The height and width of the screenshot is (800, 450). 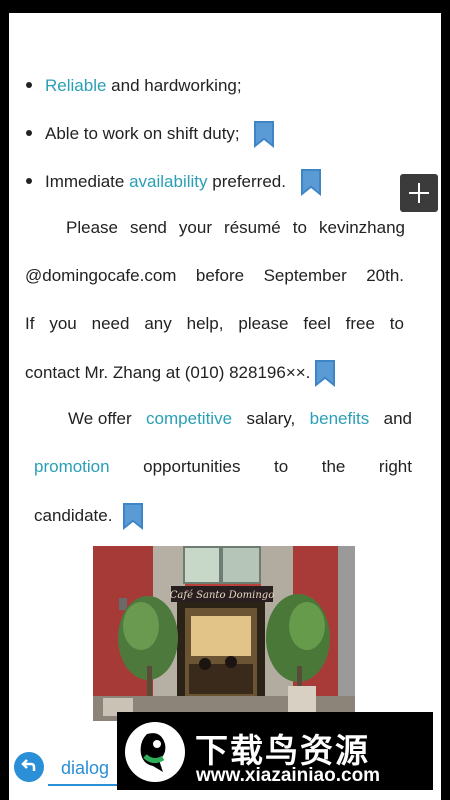 I want to click on paragraph-1-line-2: @domingocafe.com before September 20th., so click(x=214, y=275).